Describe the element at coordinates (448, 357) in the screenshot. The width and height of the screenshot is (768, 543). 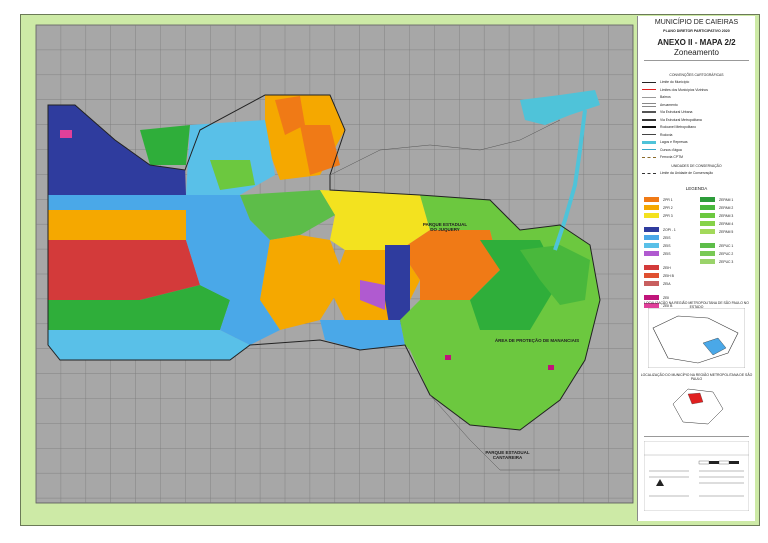
I see `zone-zeii-east` at that location.